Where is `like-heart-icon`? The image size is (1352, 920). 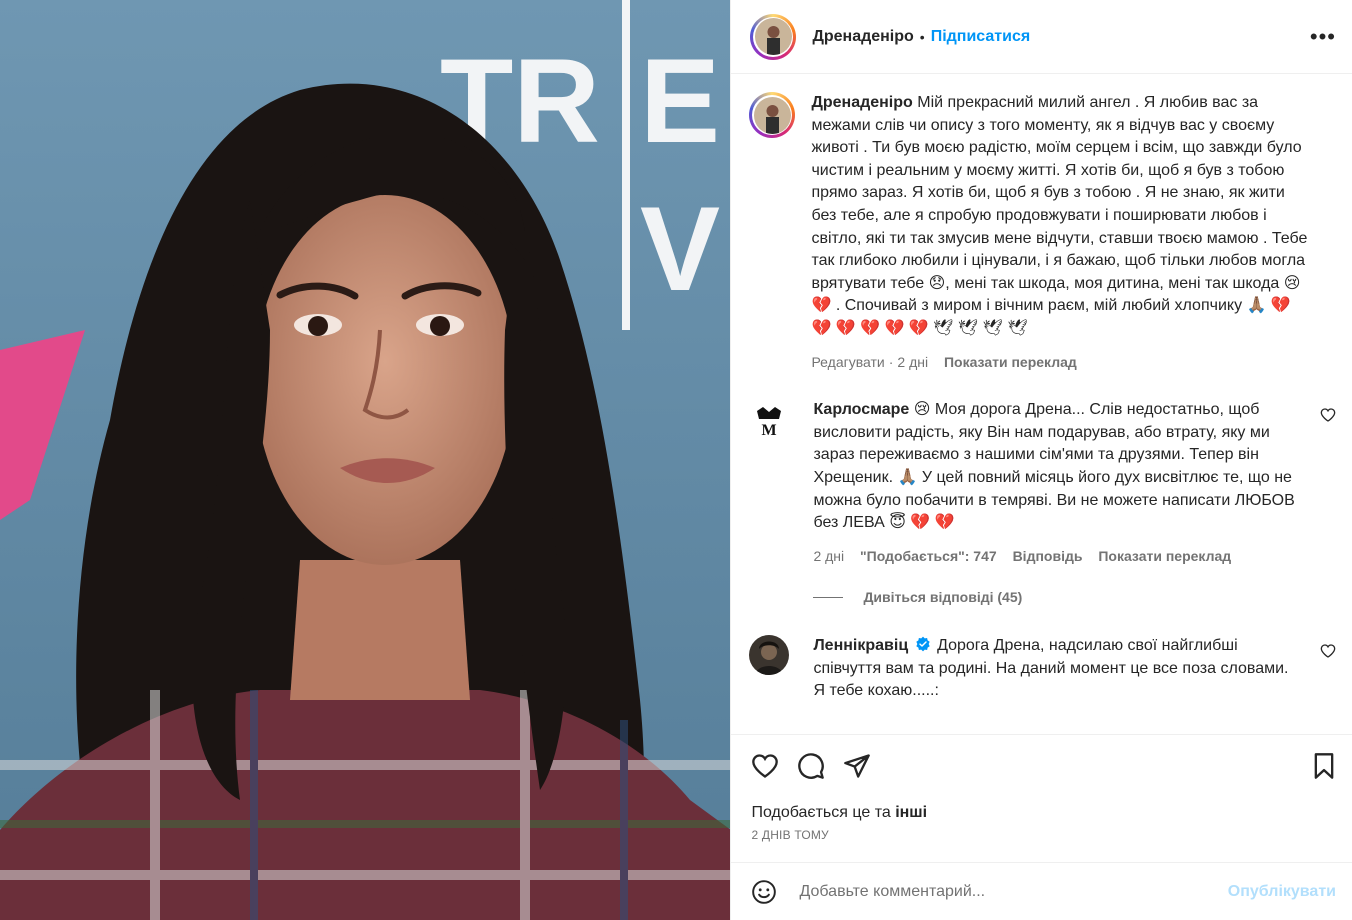 like-heart-icon is located at coordinates (765, 766).